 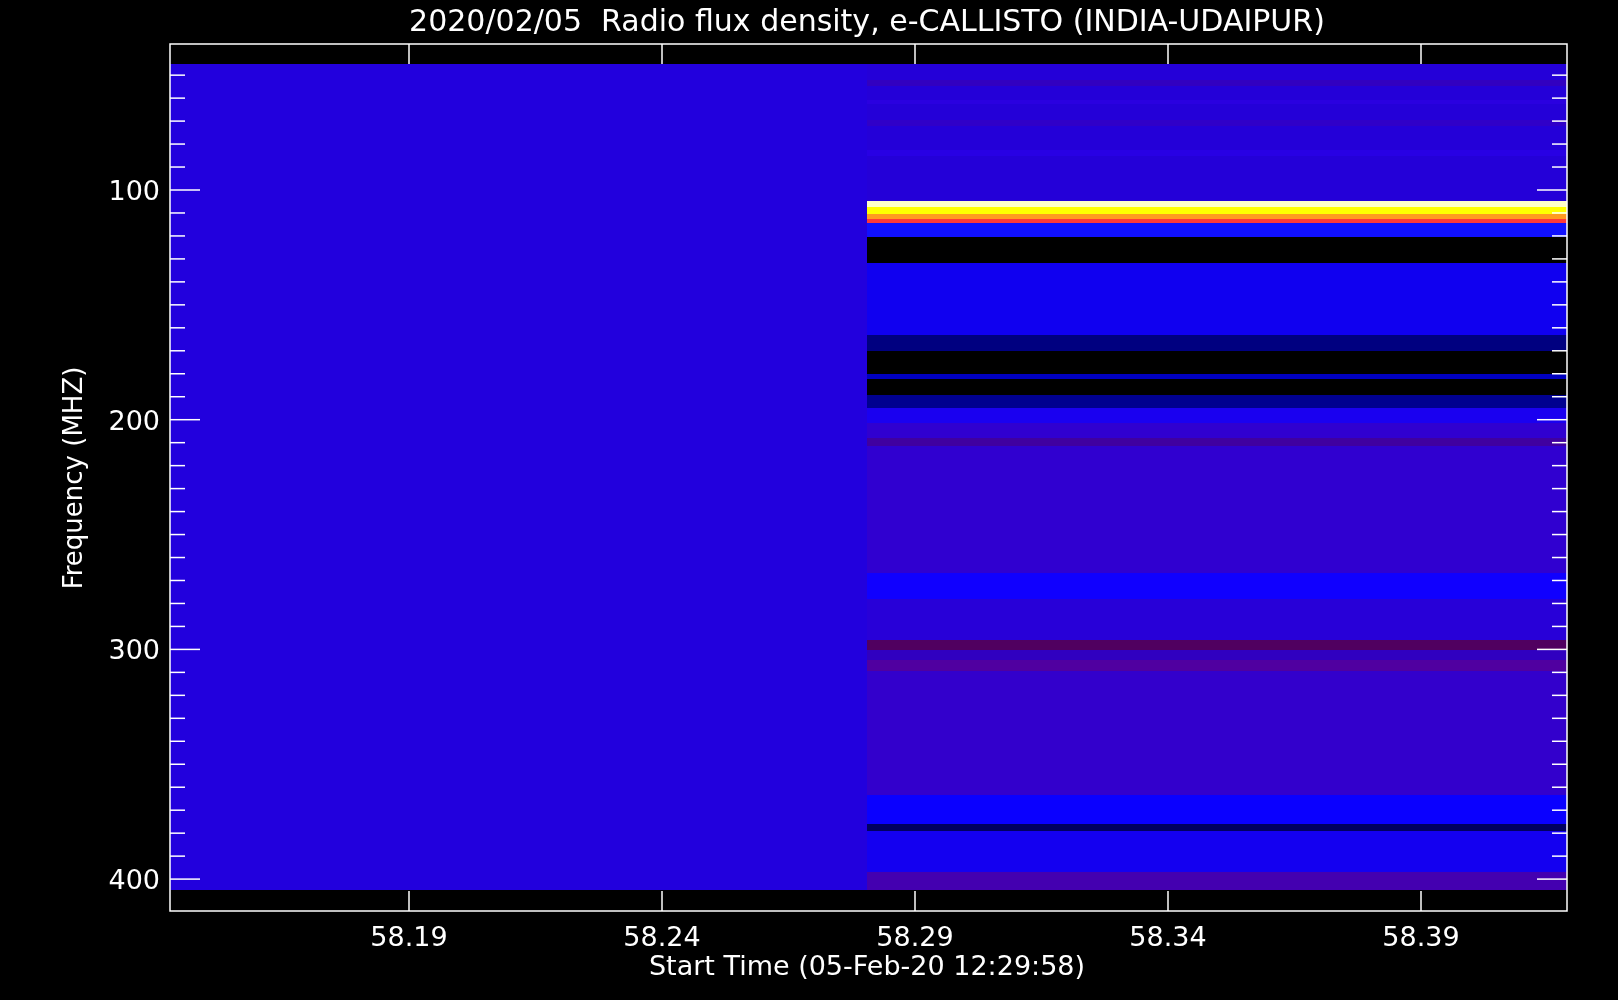 I want to click on x-axis-label: Start Time (05-Feb-20 12:29:58), so click(x=867, y=965).